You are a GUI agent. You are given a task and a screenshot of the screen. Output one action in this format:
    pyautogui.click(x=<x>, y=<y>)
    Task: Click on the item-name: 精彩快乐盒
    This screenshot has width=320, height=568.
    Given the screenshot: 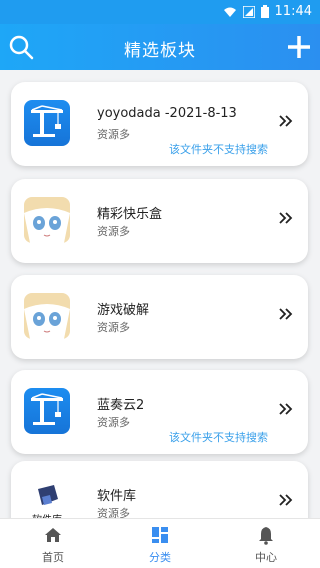 What is the action you would take?
    pyautogui.click(x=130, y=214)
    